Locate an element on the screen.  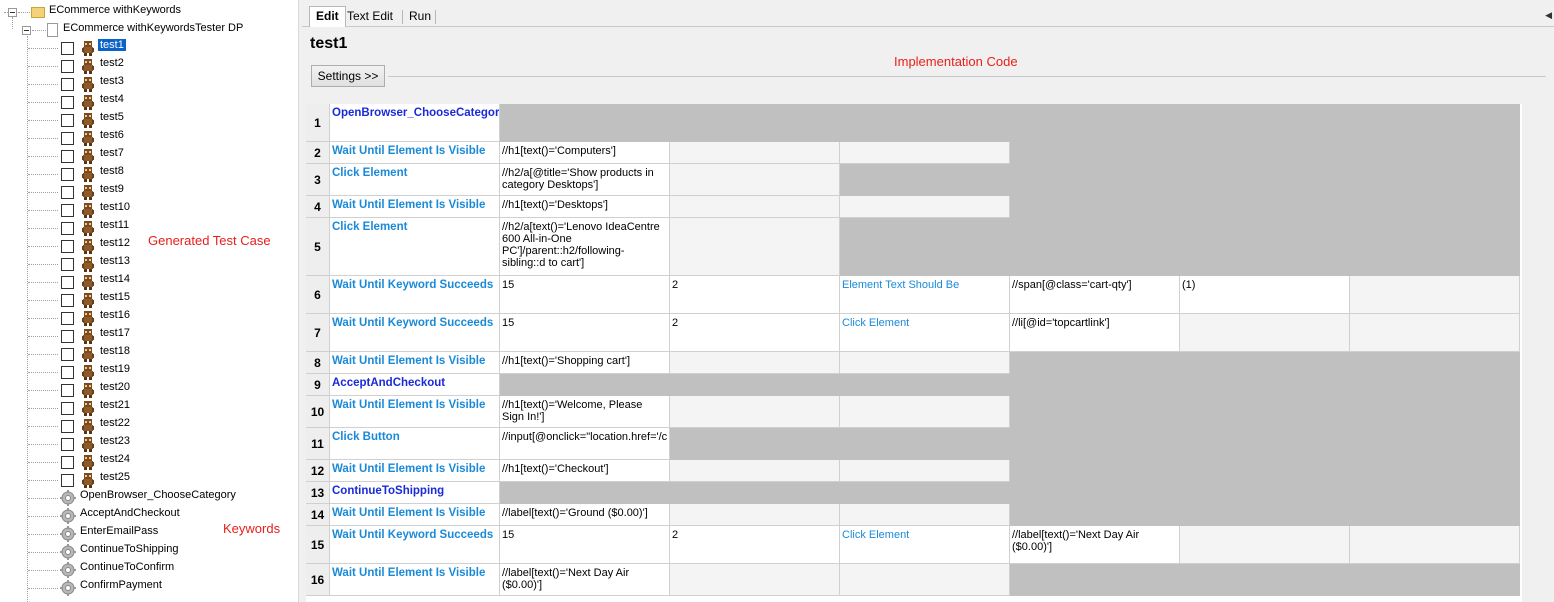
keyword-item-label: EnterEmailPass is located at coordinates (119, 531).